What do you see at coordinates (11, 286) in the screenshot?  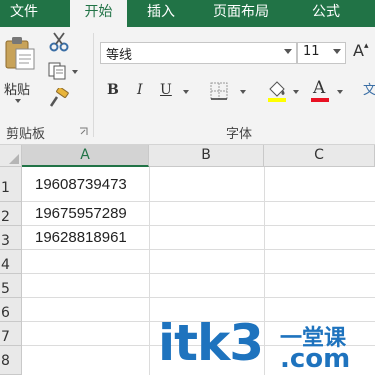 I see `row-header-5: 5` at bounding box center [11, 286].